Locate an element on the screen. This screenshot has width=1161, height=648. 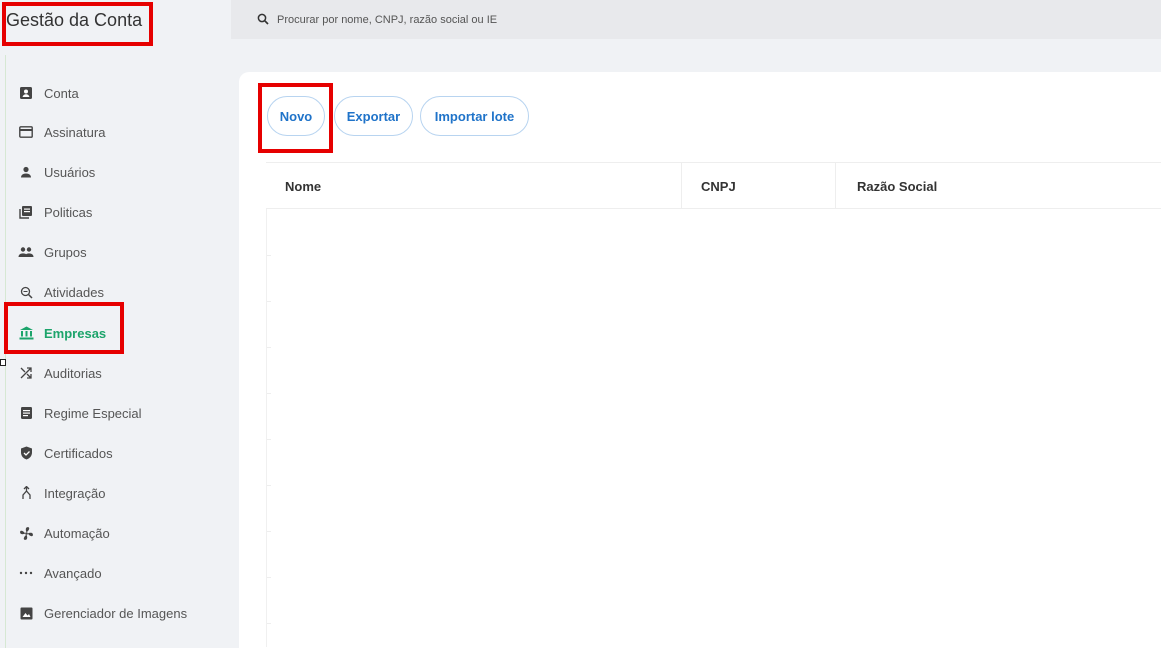
sidebar-item-gerenciador-de-imagens: Gerenciador de Imagens is located at coordinates (122, 613).